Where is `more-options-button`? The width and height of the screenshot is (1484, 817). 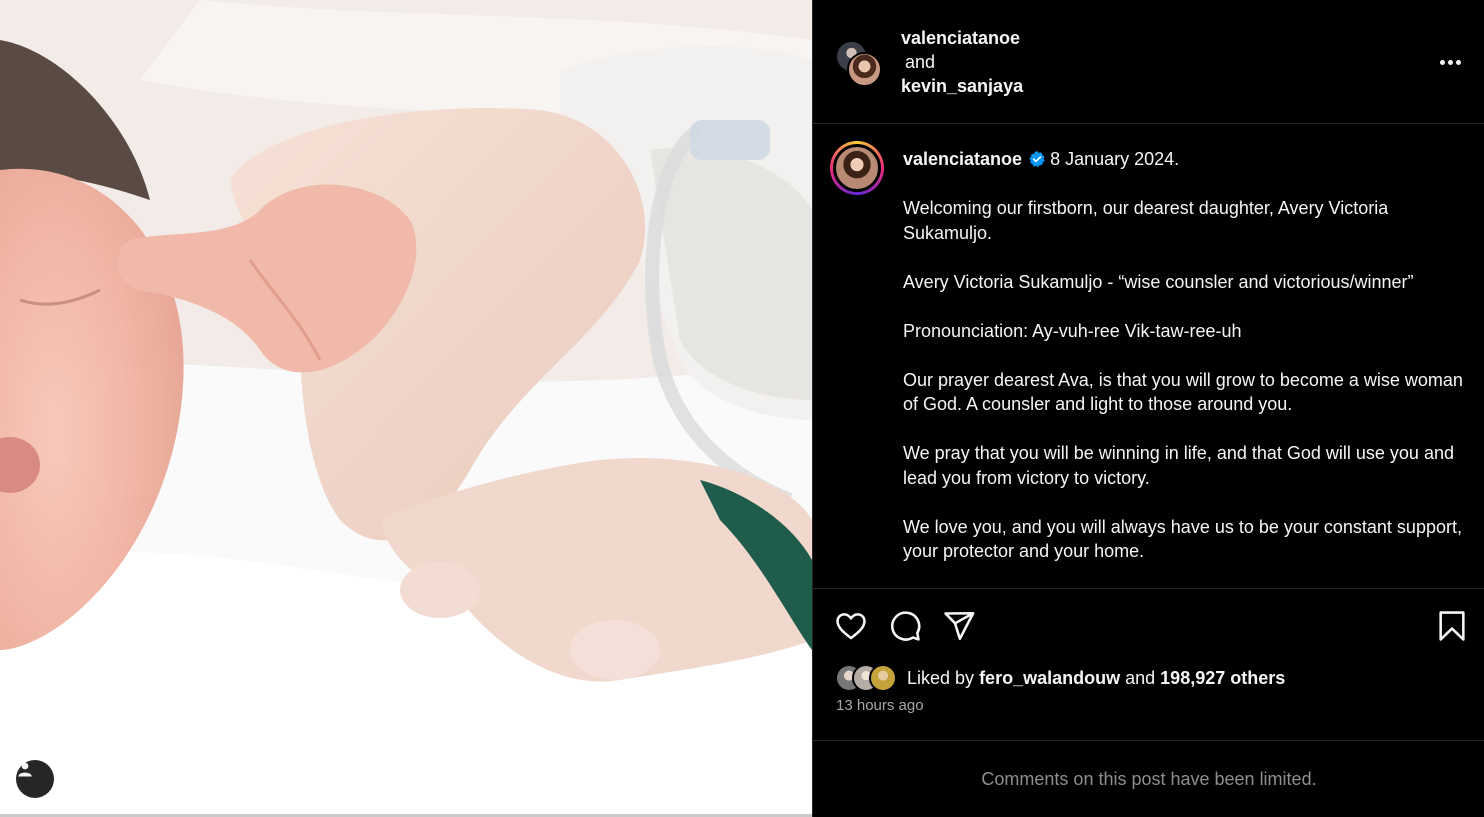 more-options-button is located at coordinates (1450, 62).